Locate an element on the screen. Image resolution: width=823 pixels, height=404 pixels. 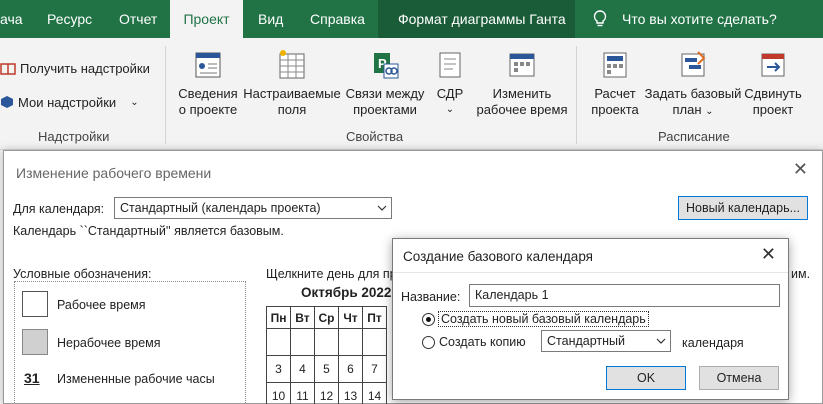
weekday-header: Пт is located at coordinates (374, 317).